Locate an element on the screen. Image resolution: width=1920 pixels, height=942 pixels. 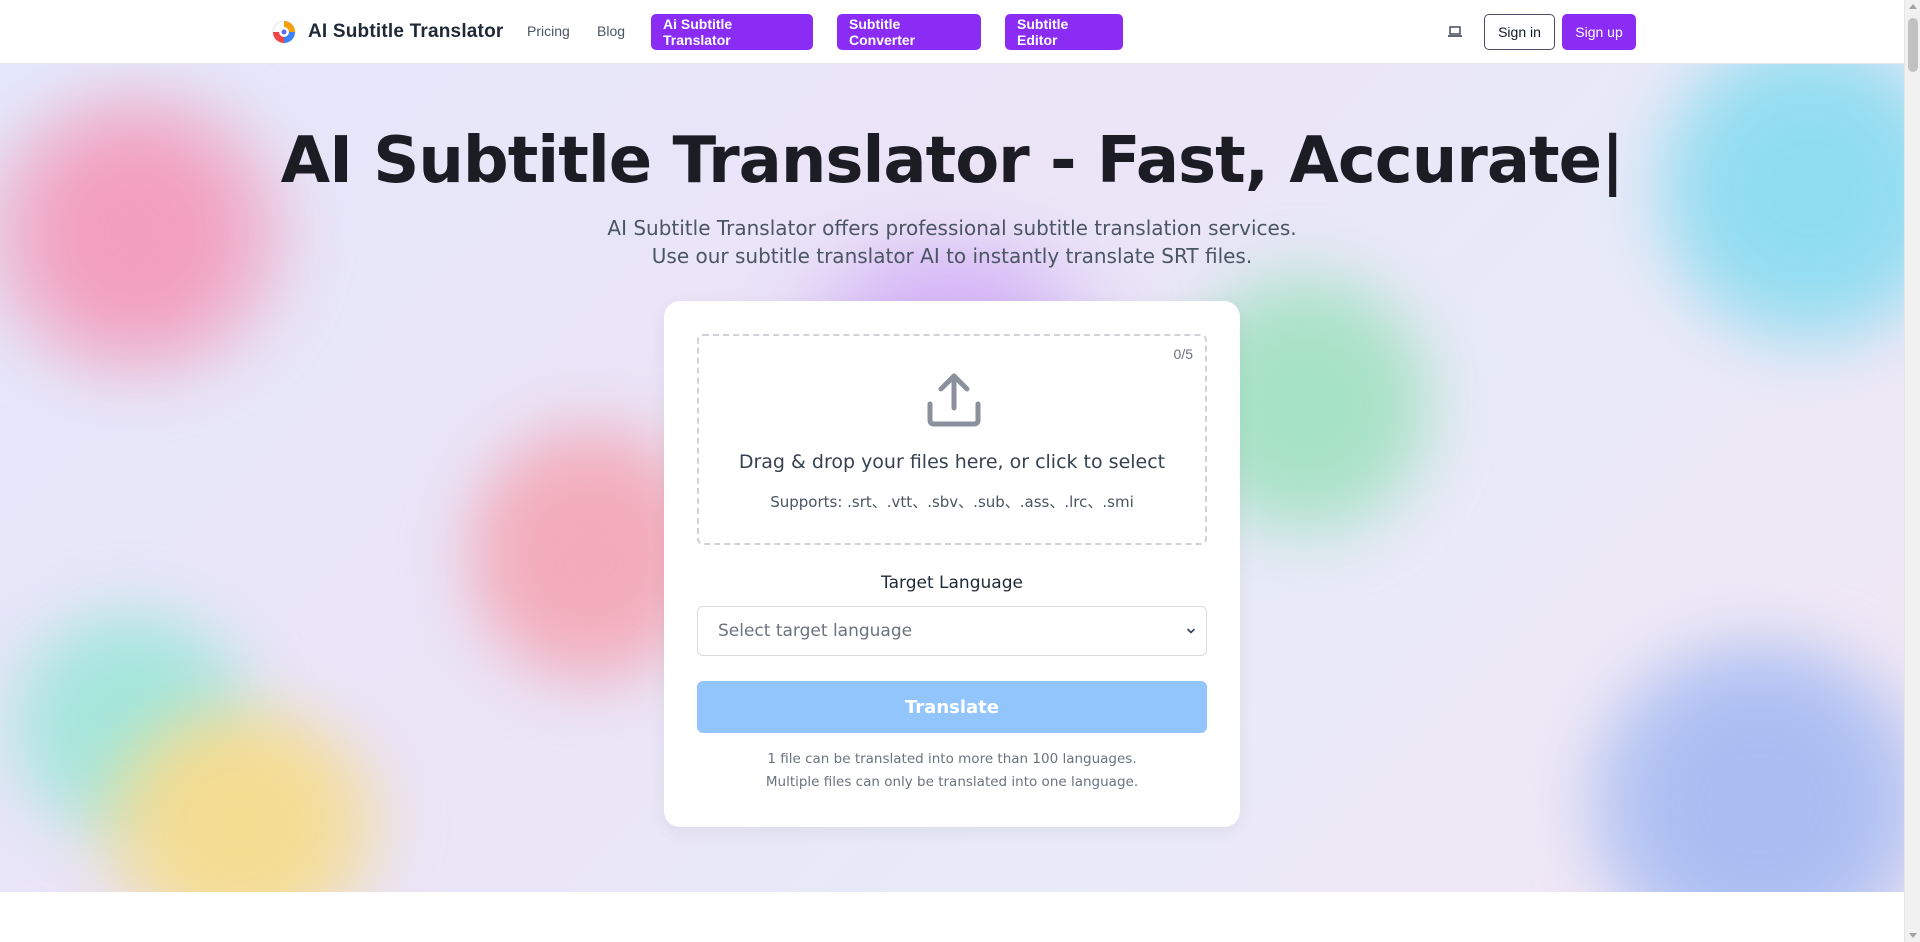
nav-button-subtitle-editor: Subtitle Editor is located at coordinates (1064, 32).